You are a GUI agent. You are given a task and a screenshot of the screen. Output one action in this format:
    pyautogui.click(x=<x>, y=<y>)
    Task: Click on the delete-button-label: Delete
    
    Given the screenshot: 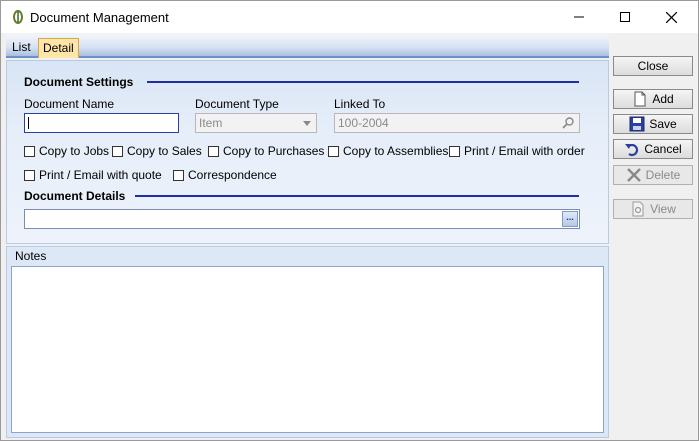 What is the action you would take?
    pyautogui.click(x=663, y=175)
    